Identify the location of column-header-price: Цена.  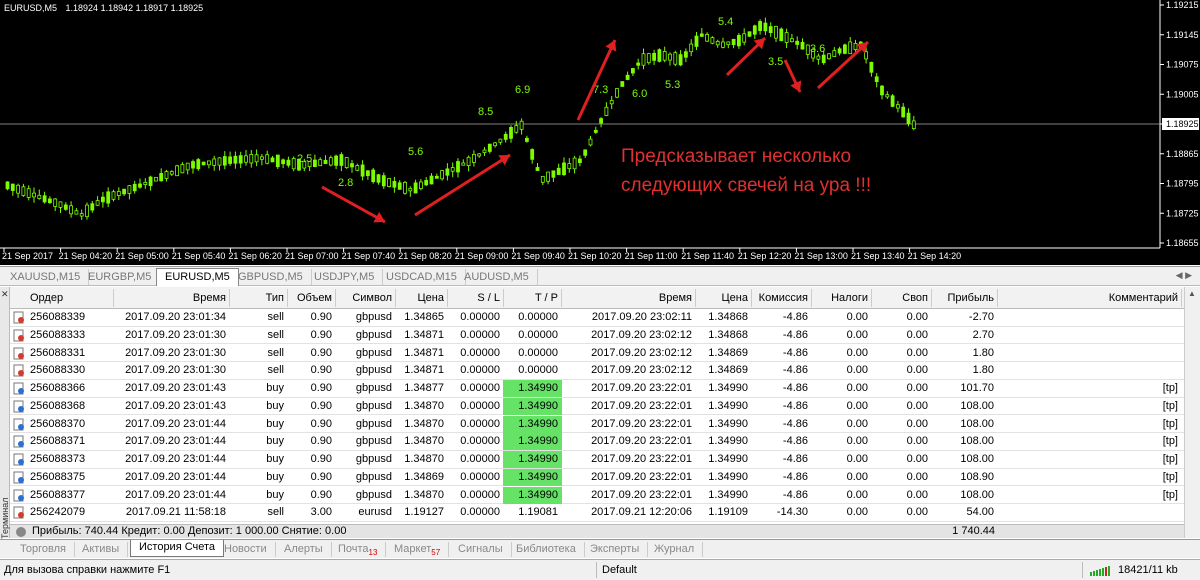
(420, 298).